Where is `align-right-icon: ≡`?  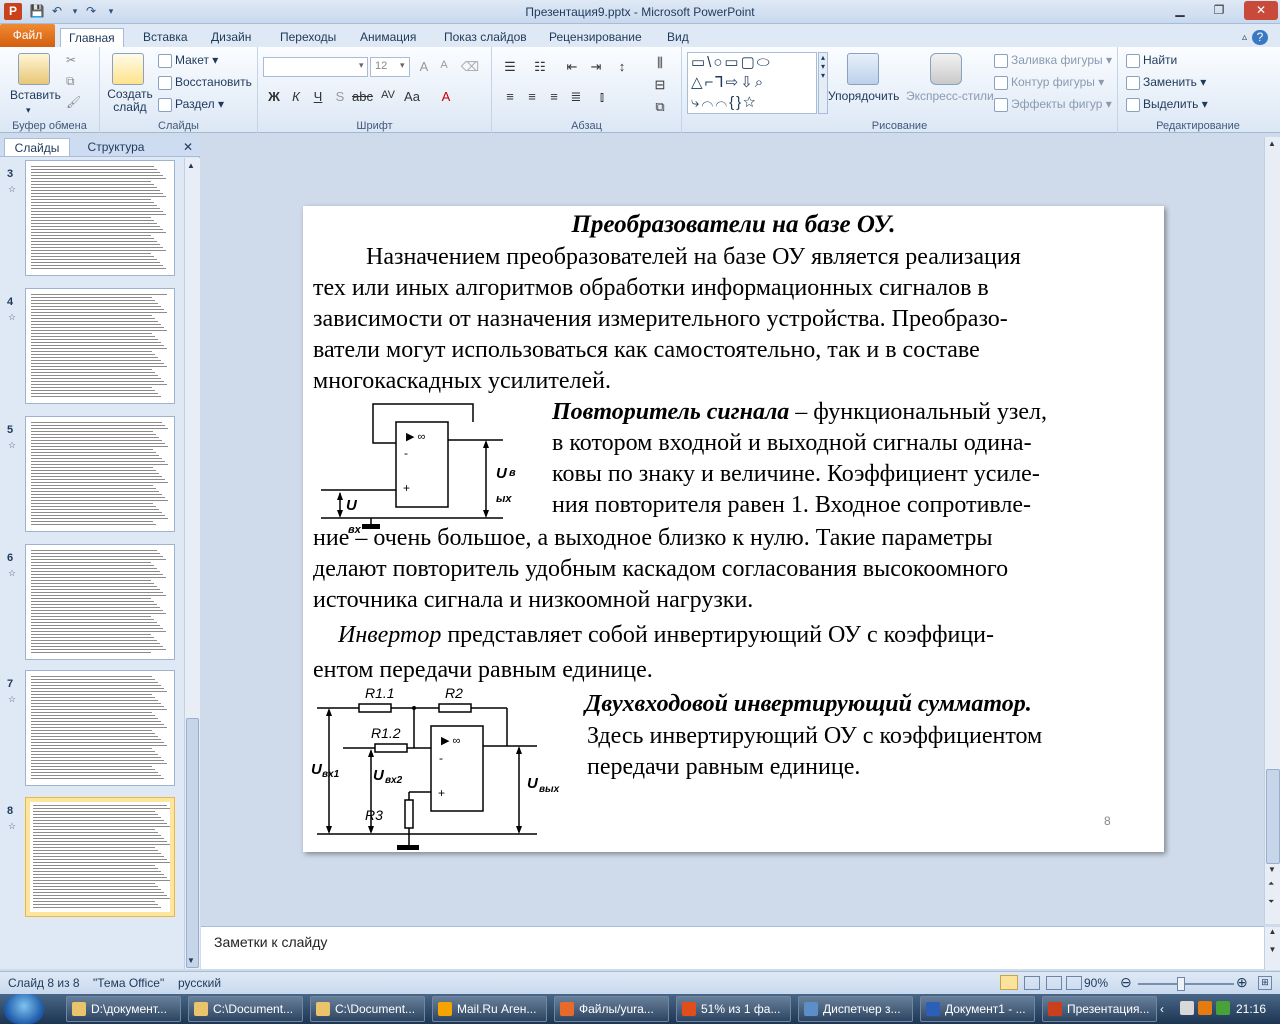
align-right-icon: ≡ is located at coordinates (554, 96).